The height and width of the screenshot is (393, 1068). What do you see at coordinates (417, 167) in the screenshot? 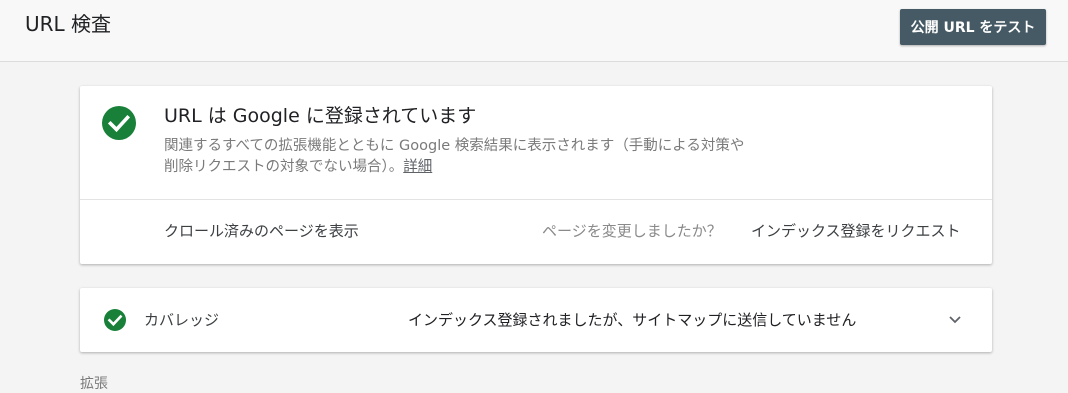
I see `details-link: 詳細` at bounding box center [417, 167].